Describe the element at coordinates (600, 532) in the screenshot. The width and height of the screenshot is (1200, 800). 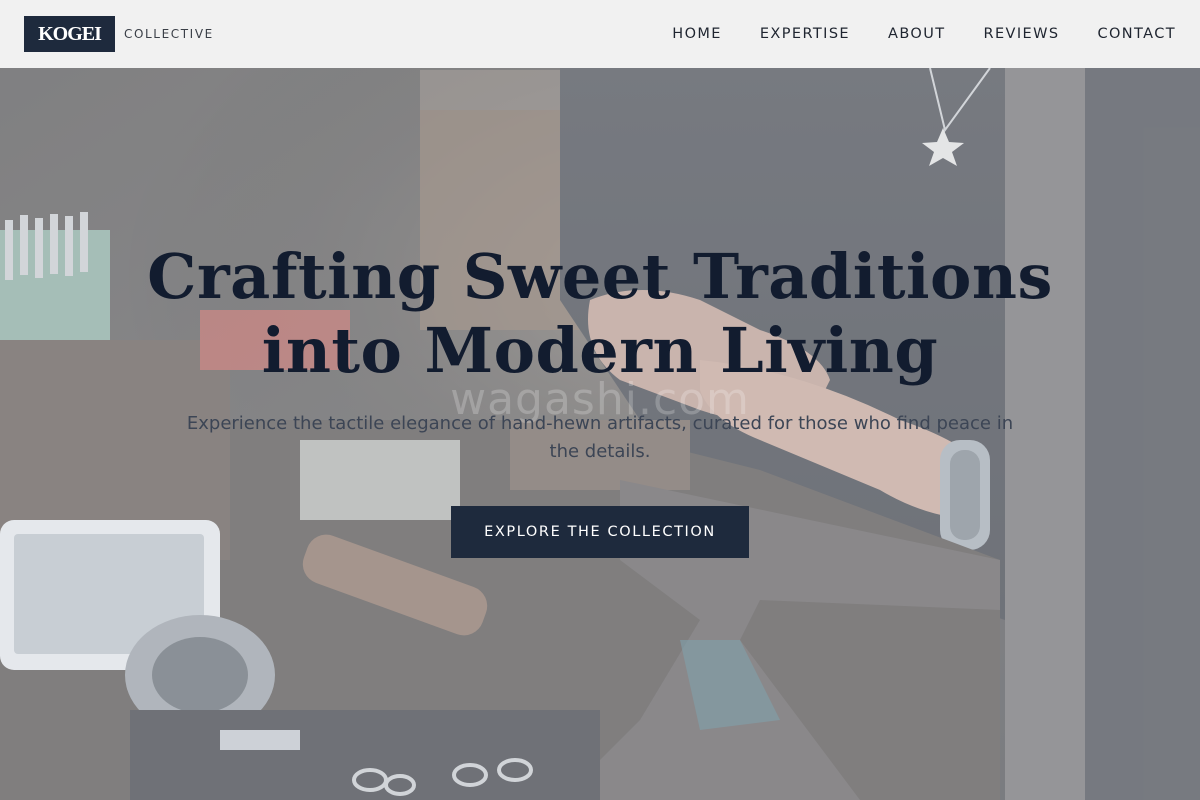
I see `explore-collection-button: EXPLORE THE COLLECTION` at that location.